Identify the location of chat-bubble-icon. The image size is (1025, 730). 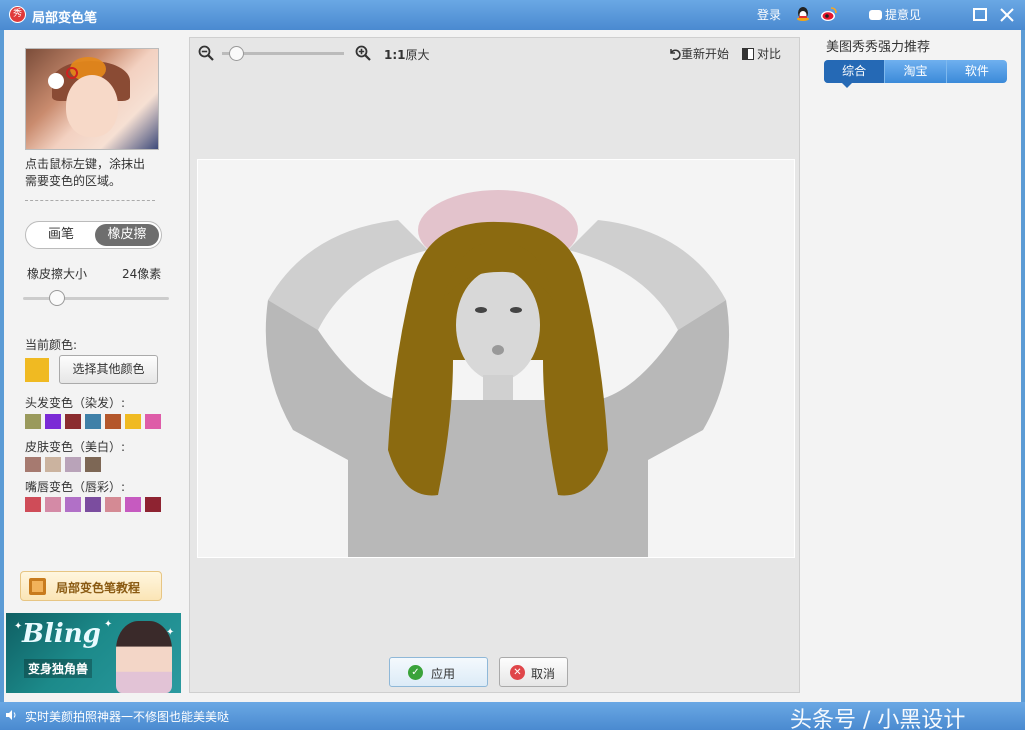
(875, 15).